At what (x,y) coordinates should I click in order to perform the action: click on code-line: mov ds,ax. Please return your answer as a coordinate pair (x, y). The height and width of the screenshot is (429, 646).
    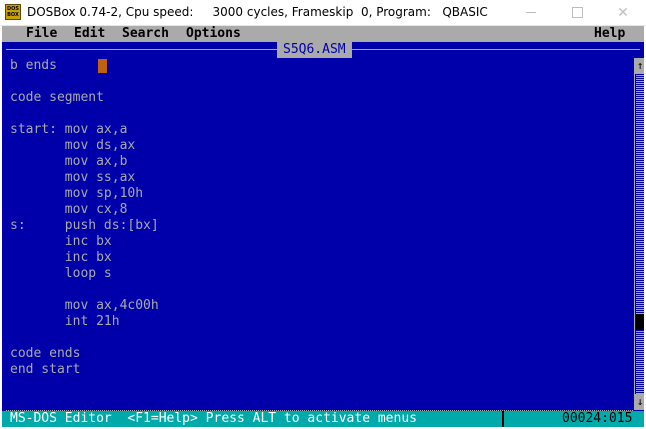
    Looking at the image, I should click on (320, 146).